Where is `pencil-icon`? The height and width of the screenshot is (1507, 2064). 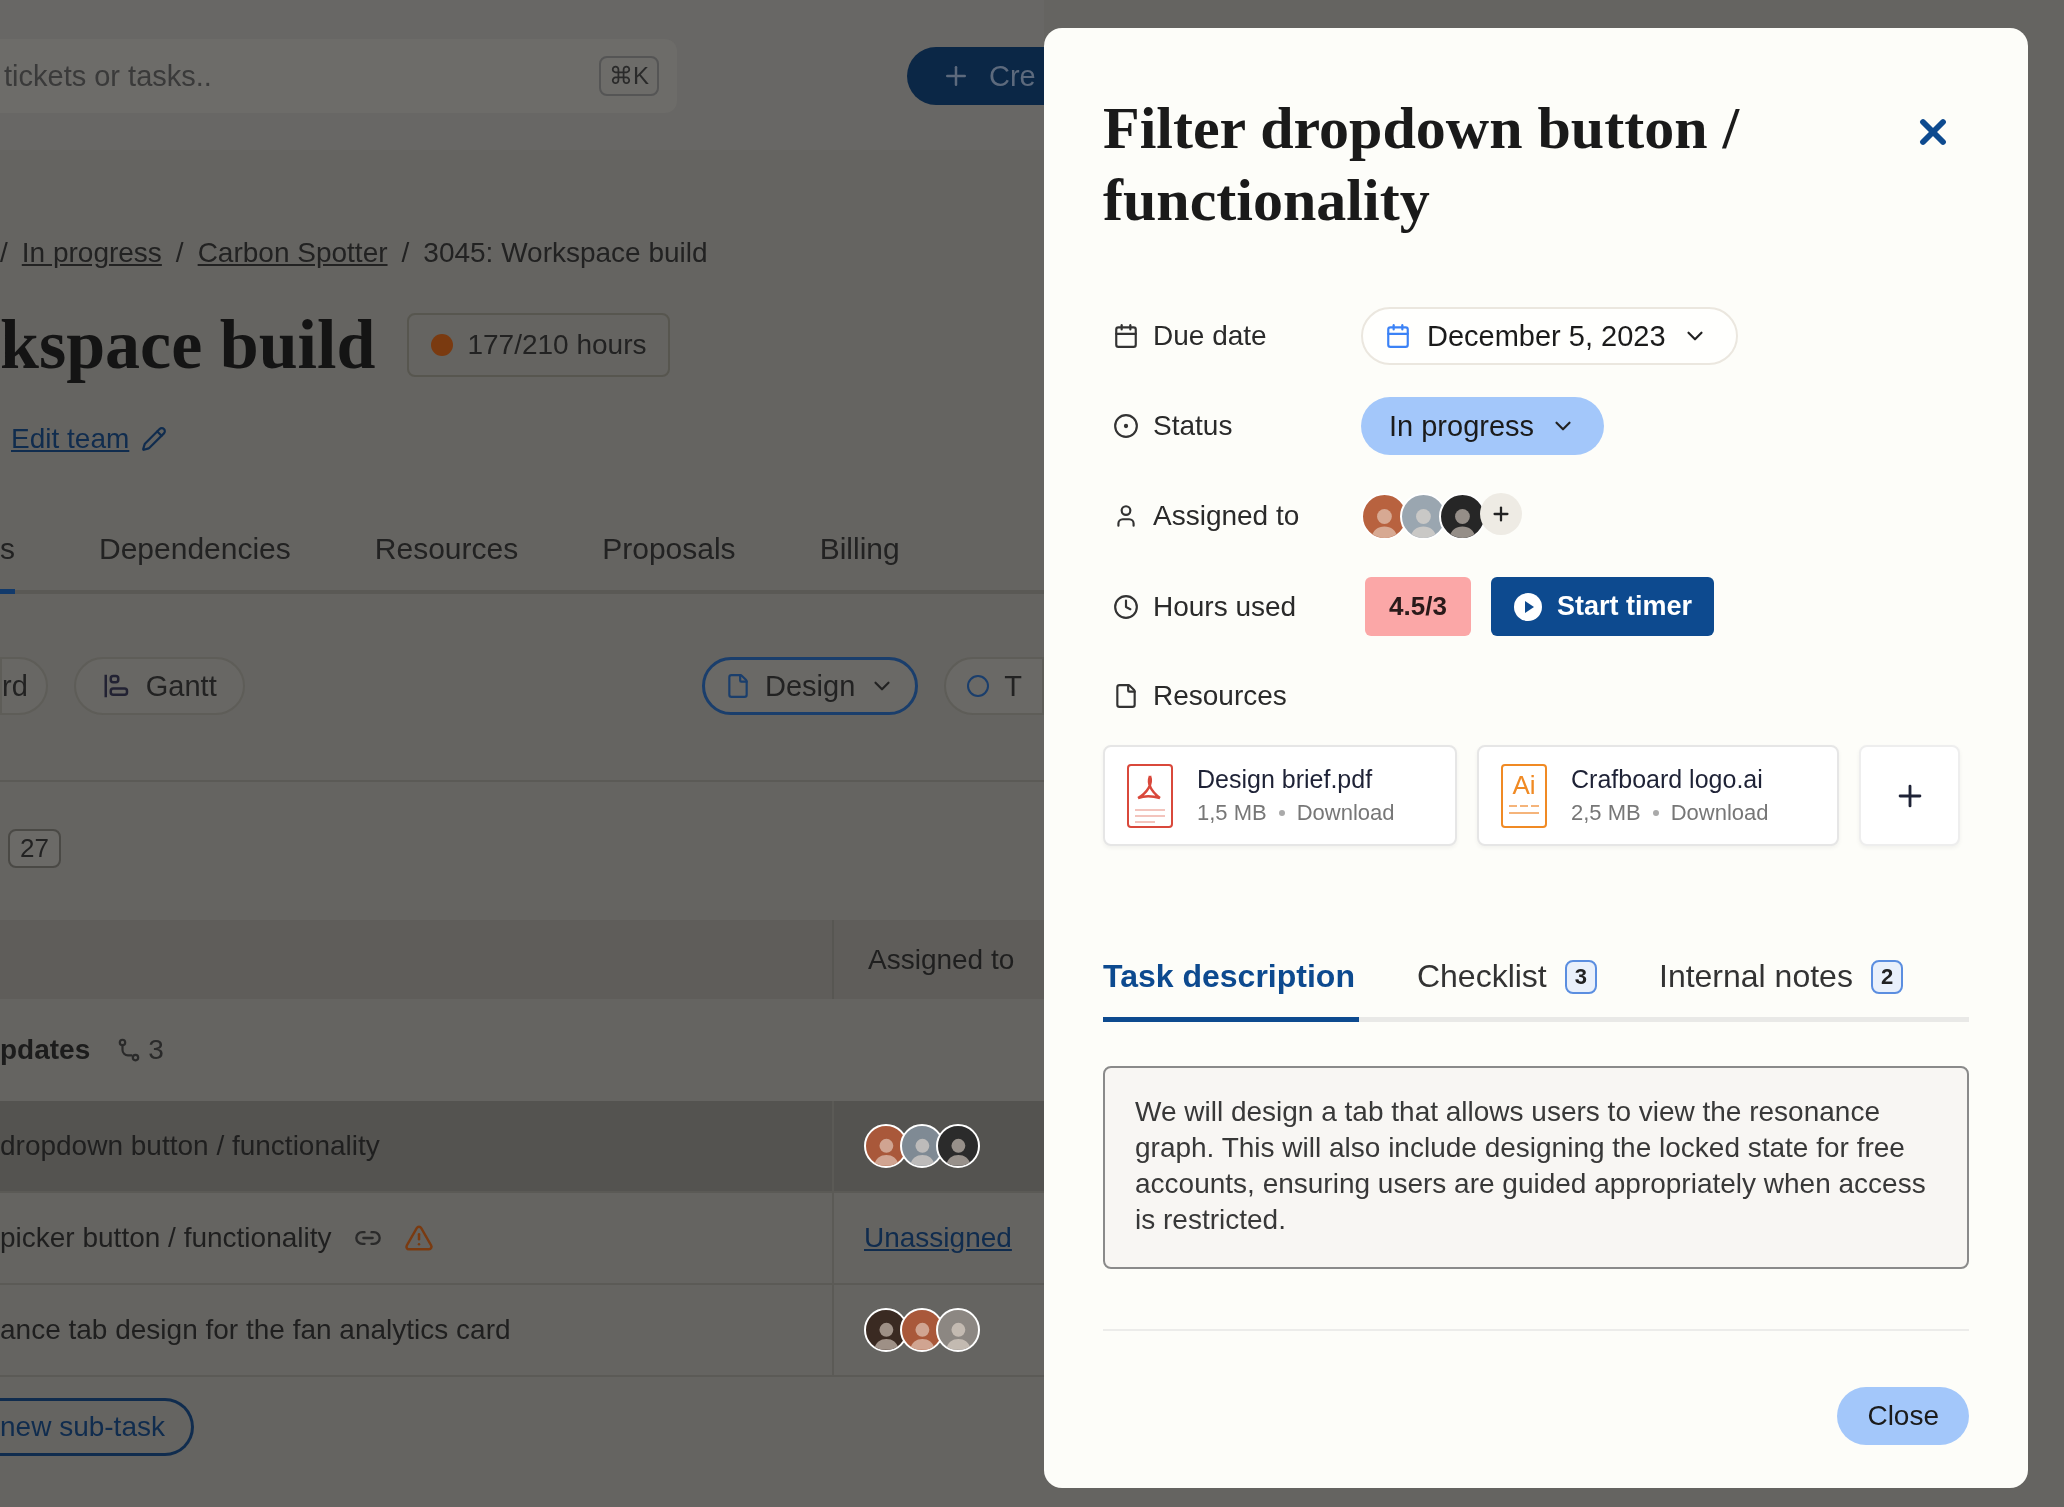 pencil-icon is located at coordinates (154, 439).